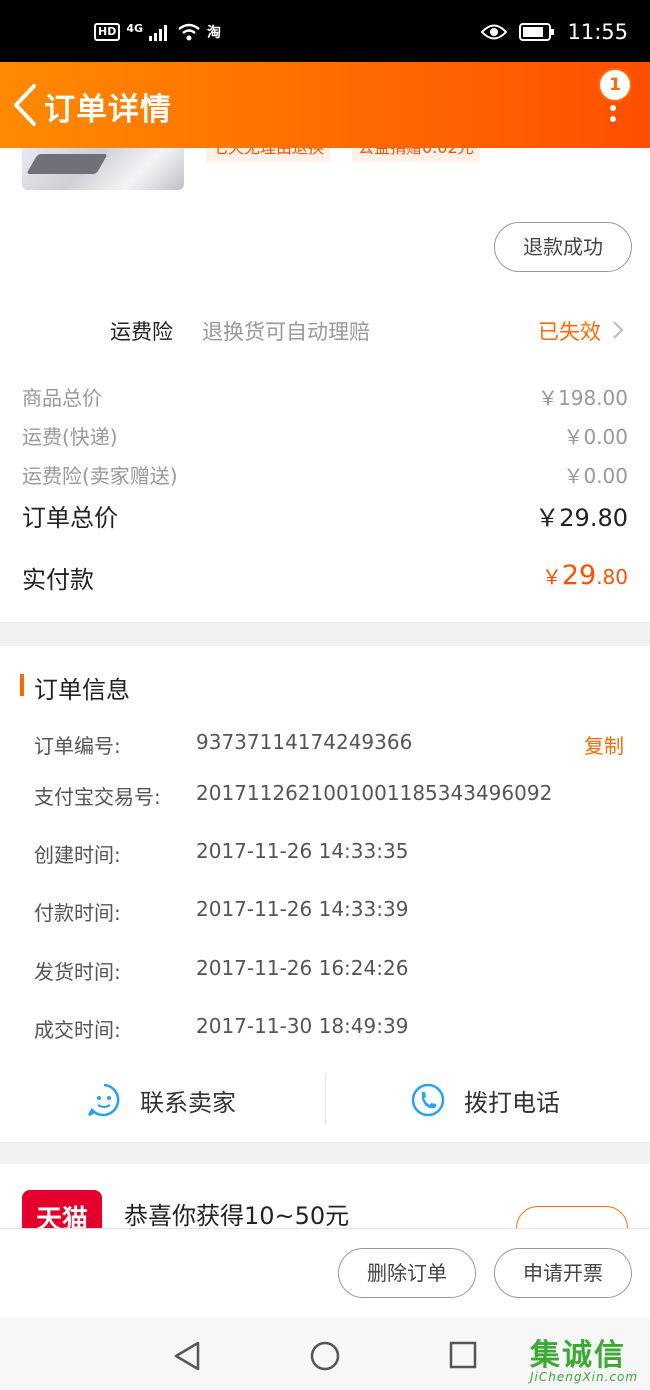  Describe the element at coordinates (268, 155) in the screenshot. I see `service-tag-return: 七天无理由退换` at that location.